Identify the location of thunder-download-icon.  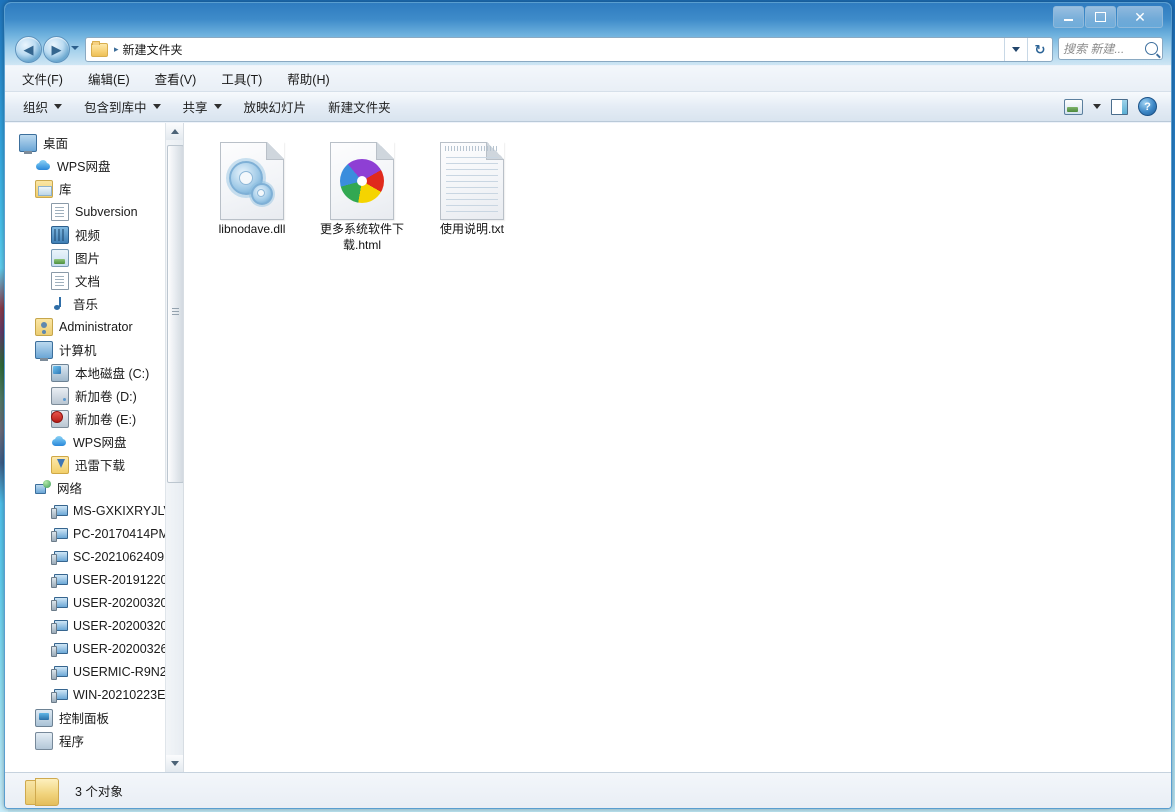
(60, 464).